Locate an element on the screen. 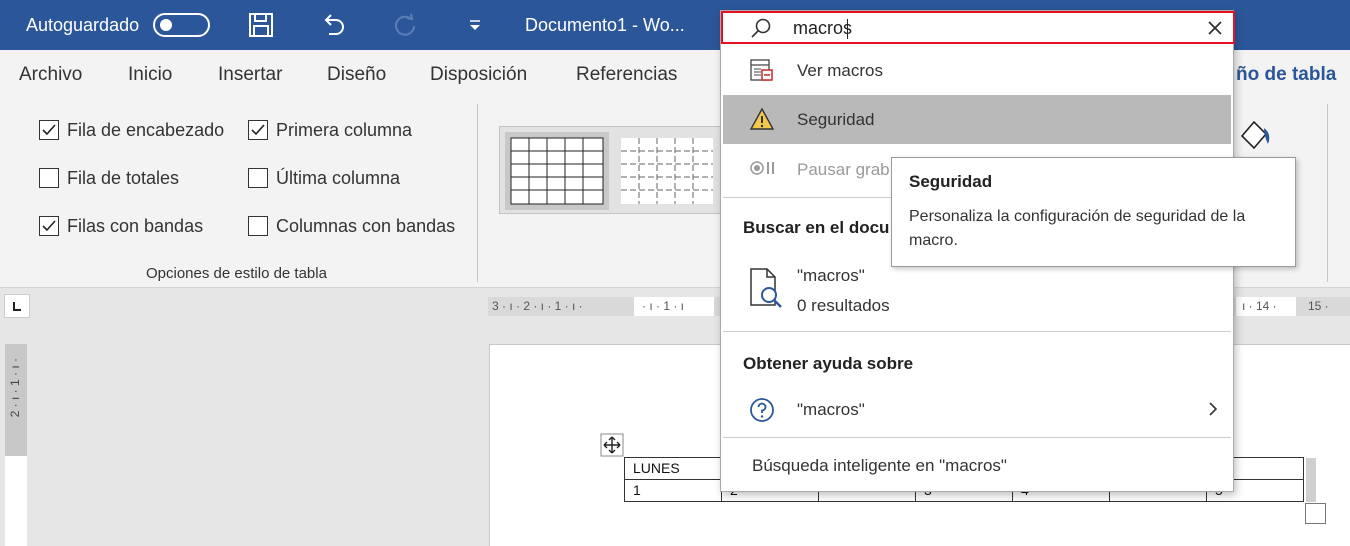  command-view-macros: Ver macros is located at coordinates (977, 71).